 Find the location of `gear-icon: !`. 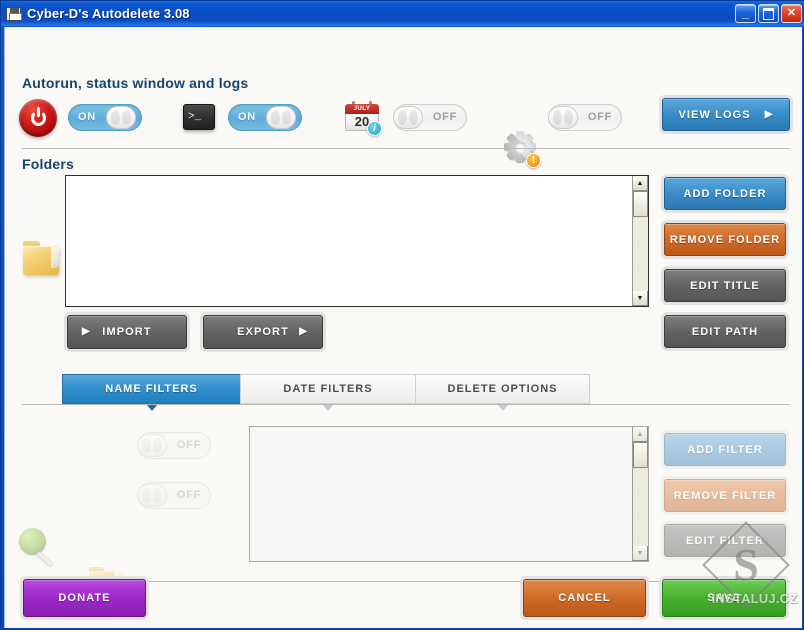

gear-icon: ! is located at coordinates (522, 149).